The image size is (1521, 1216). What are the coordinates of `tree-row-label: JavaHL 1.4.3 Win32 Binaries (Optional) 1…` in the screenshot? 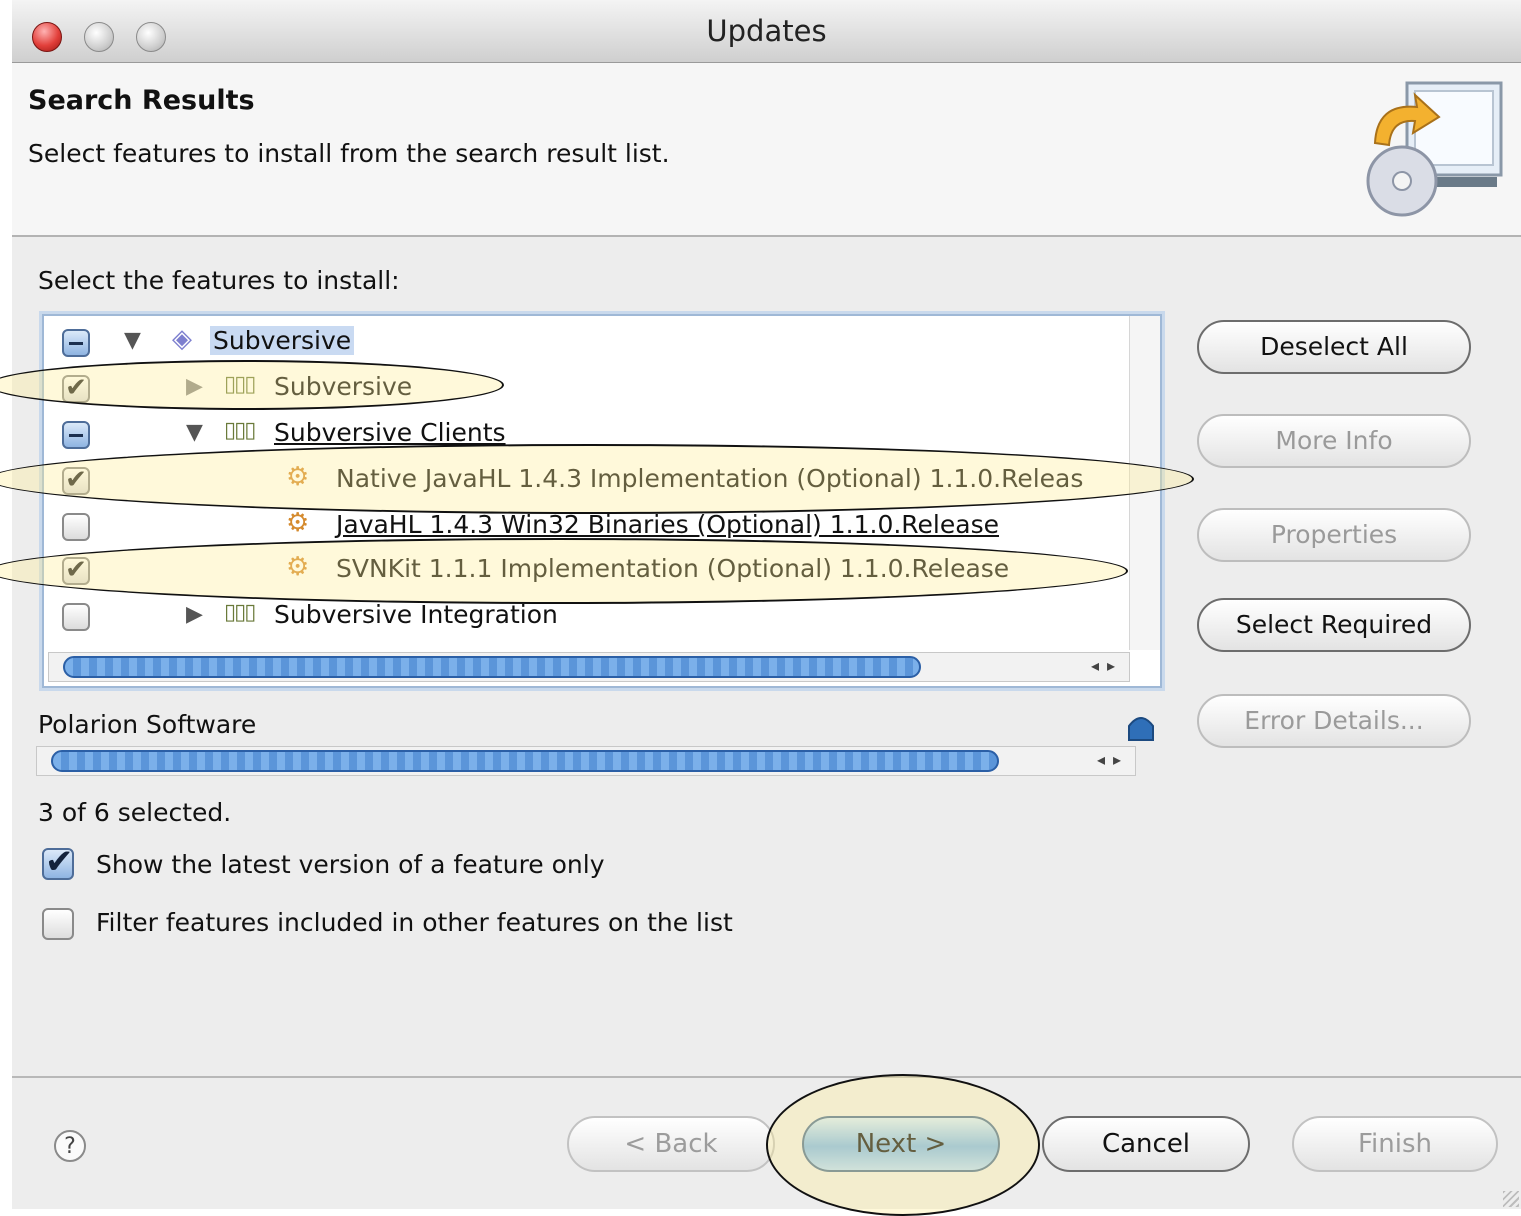 It's located at (667, 524).